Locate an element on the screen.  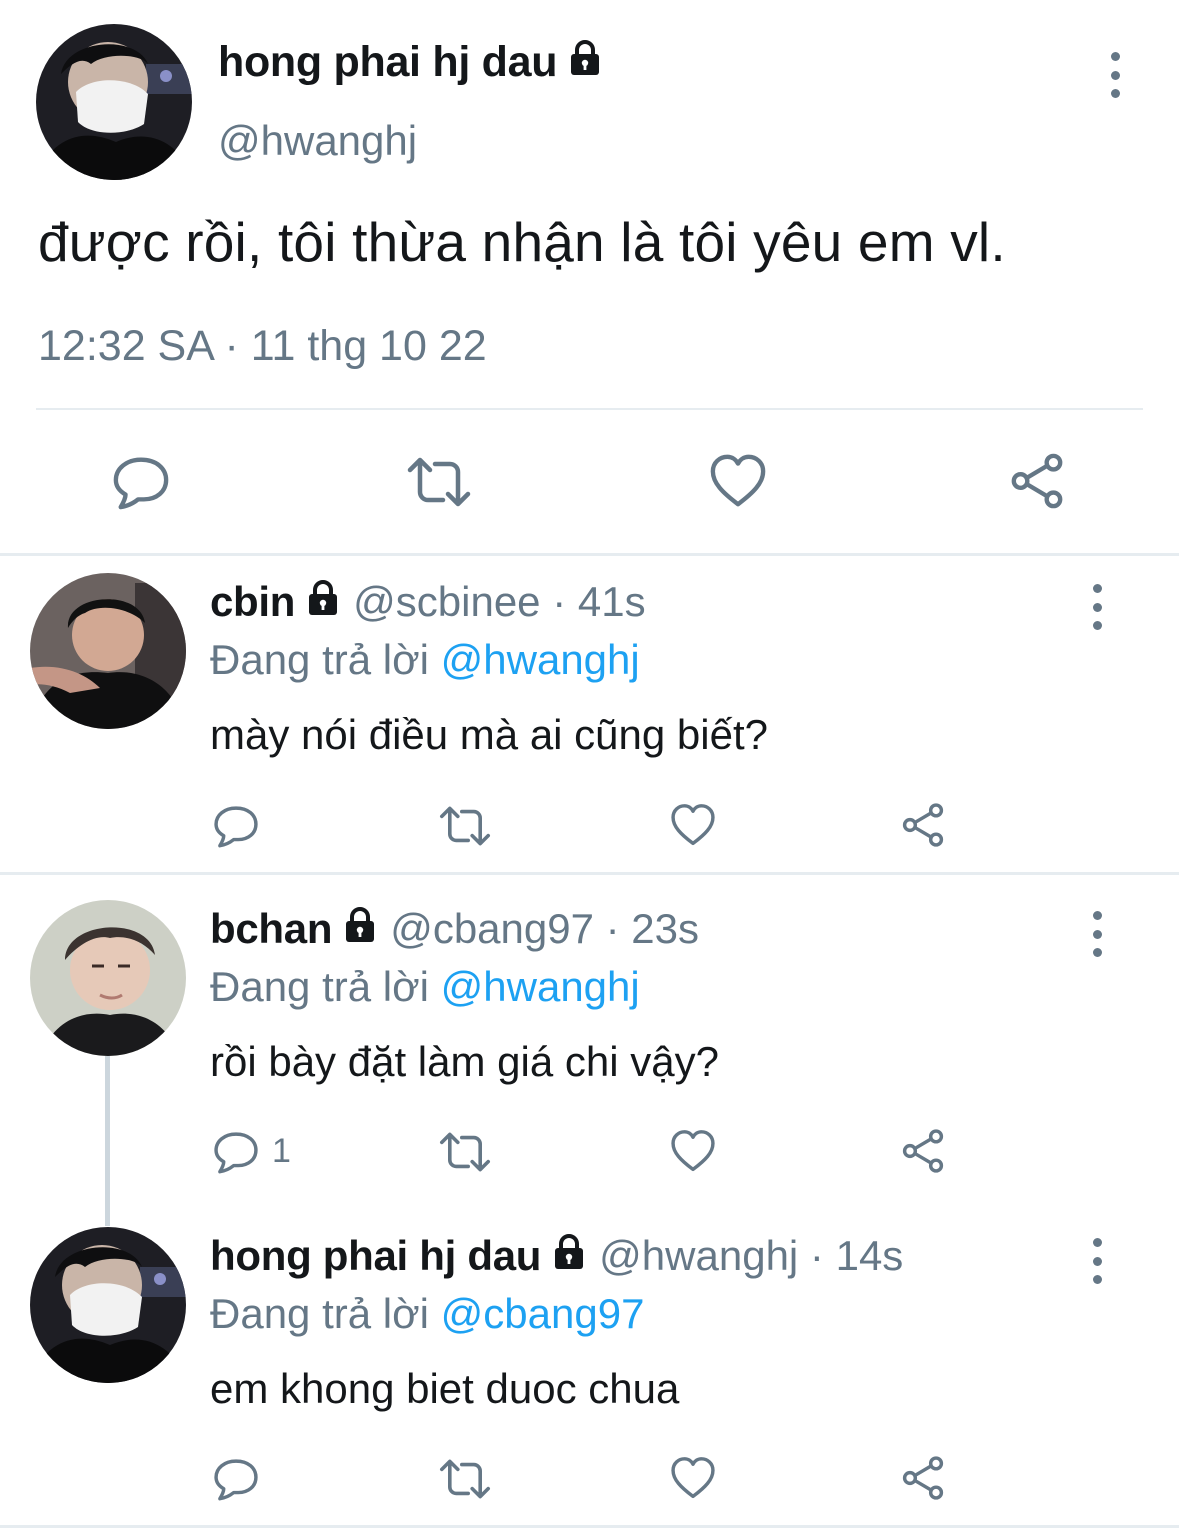
handle-time: @scbinee · 41s is located at coordinates (499, 601).